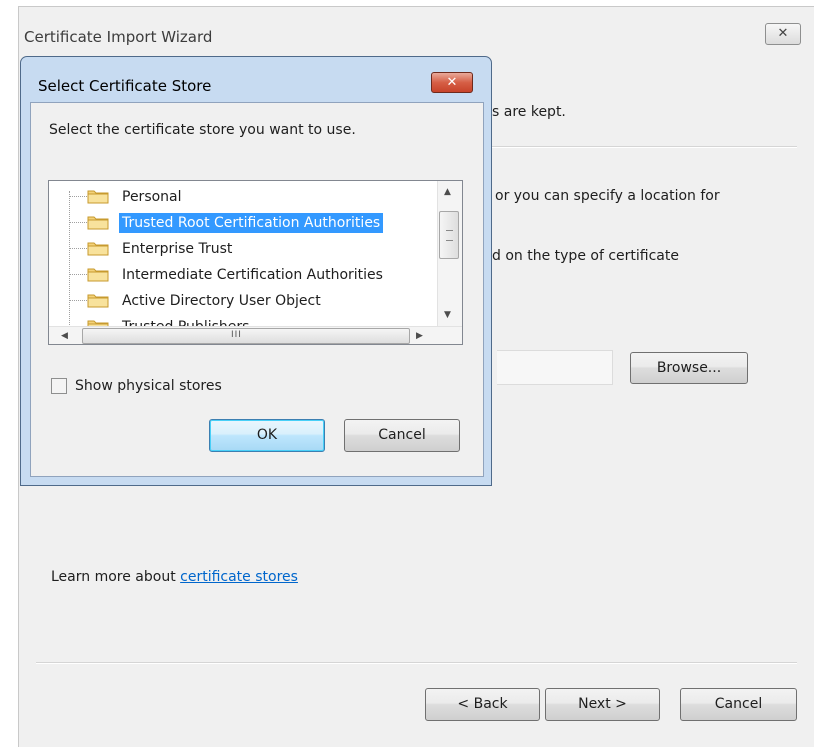 The image size is (814, 747). What do you see at coordinates (236, 335) in the screenshot?
I see `grip-icon: III` at bounding box center [236, 335].